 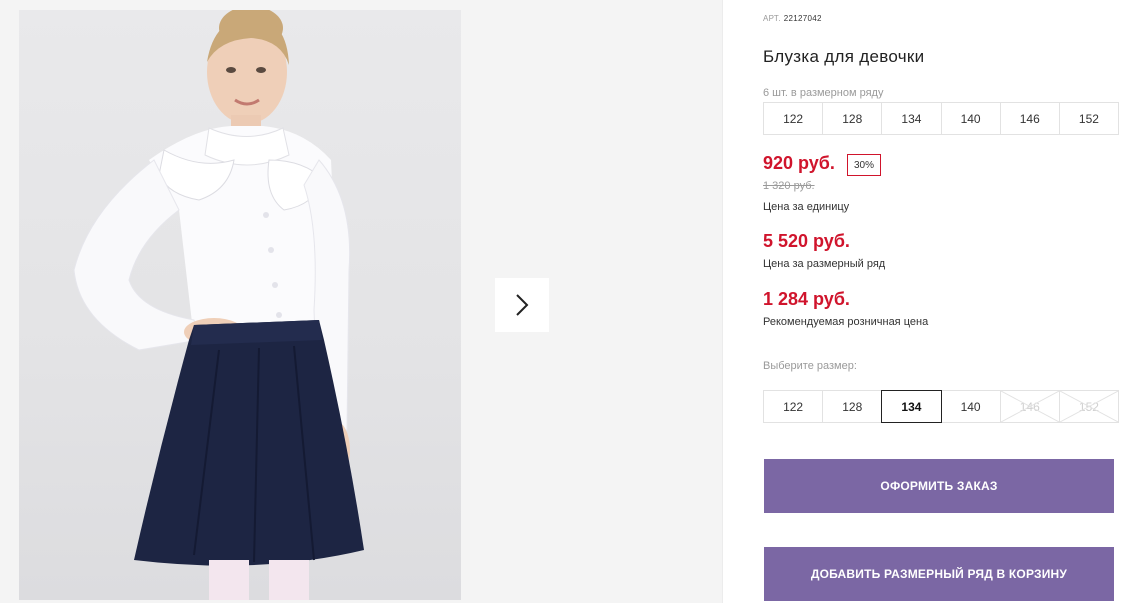 What do you see at coordinates (772, 18) in the screenshot?
I see `article-label: АРТ.` at bounding box center [772, 18].